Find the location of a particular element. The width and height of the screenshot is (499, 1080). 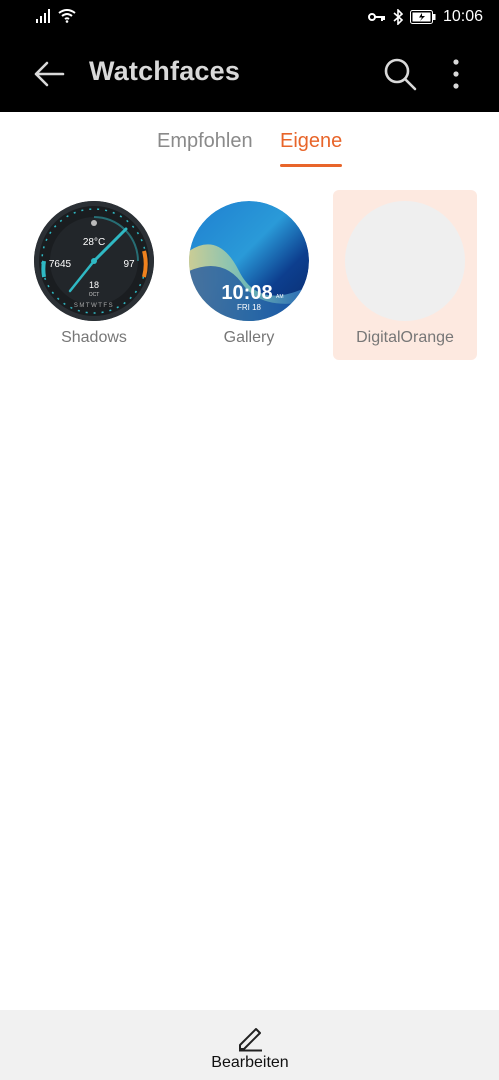

shadows-date: 18 is located at coordinates (94, 285).